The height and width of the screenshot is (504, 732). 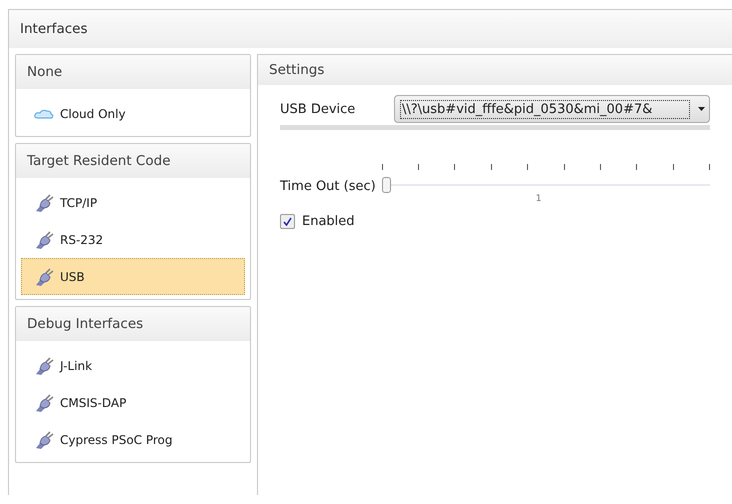 What do you see at coordinates (133, 202) in the screenshot?
I see `interface-item: TCP/IP` at bounding box center [133, 202].